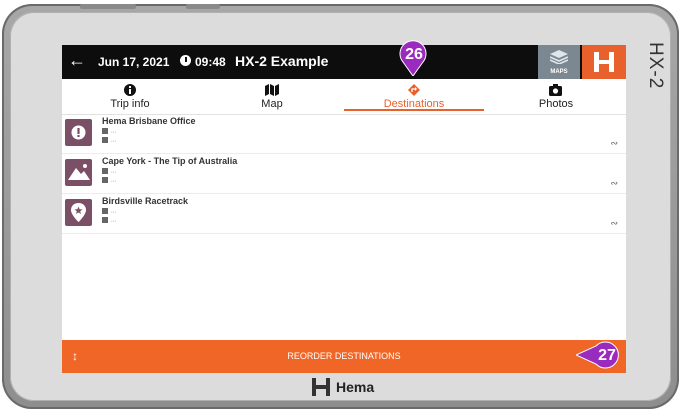 The height and width of the screenshot is (413, 683). I want to click on power-button, so click(108, 6).